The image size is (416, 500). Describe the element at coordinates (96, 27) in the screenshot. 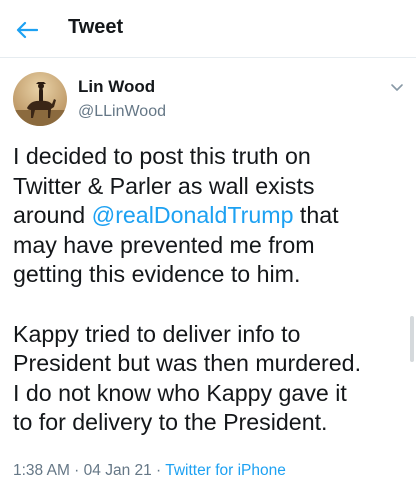

I see `page-title: Tweet` at that location.